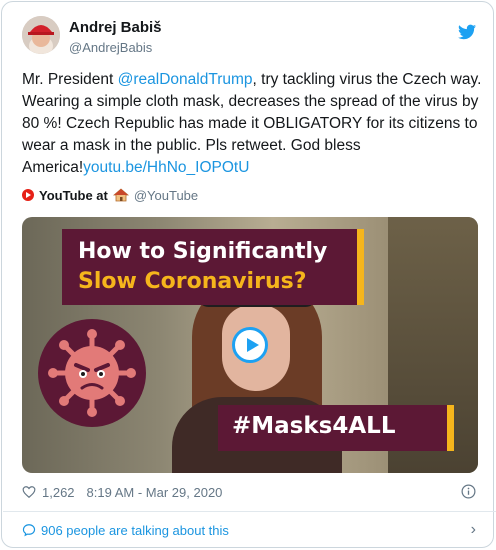  What do you see at coordinates (110, 195) in the screenshot?
I see `card-source: YouTube at @YouTube` at bounding box center [110, 195].